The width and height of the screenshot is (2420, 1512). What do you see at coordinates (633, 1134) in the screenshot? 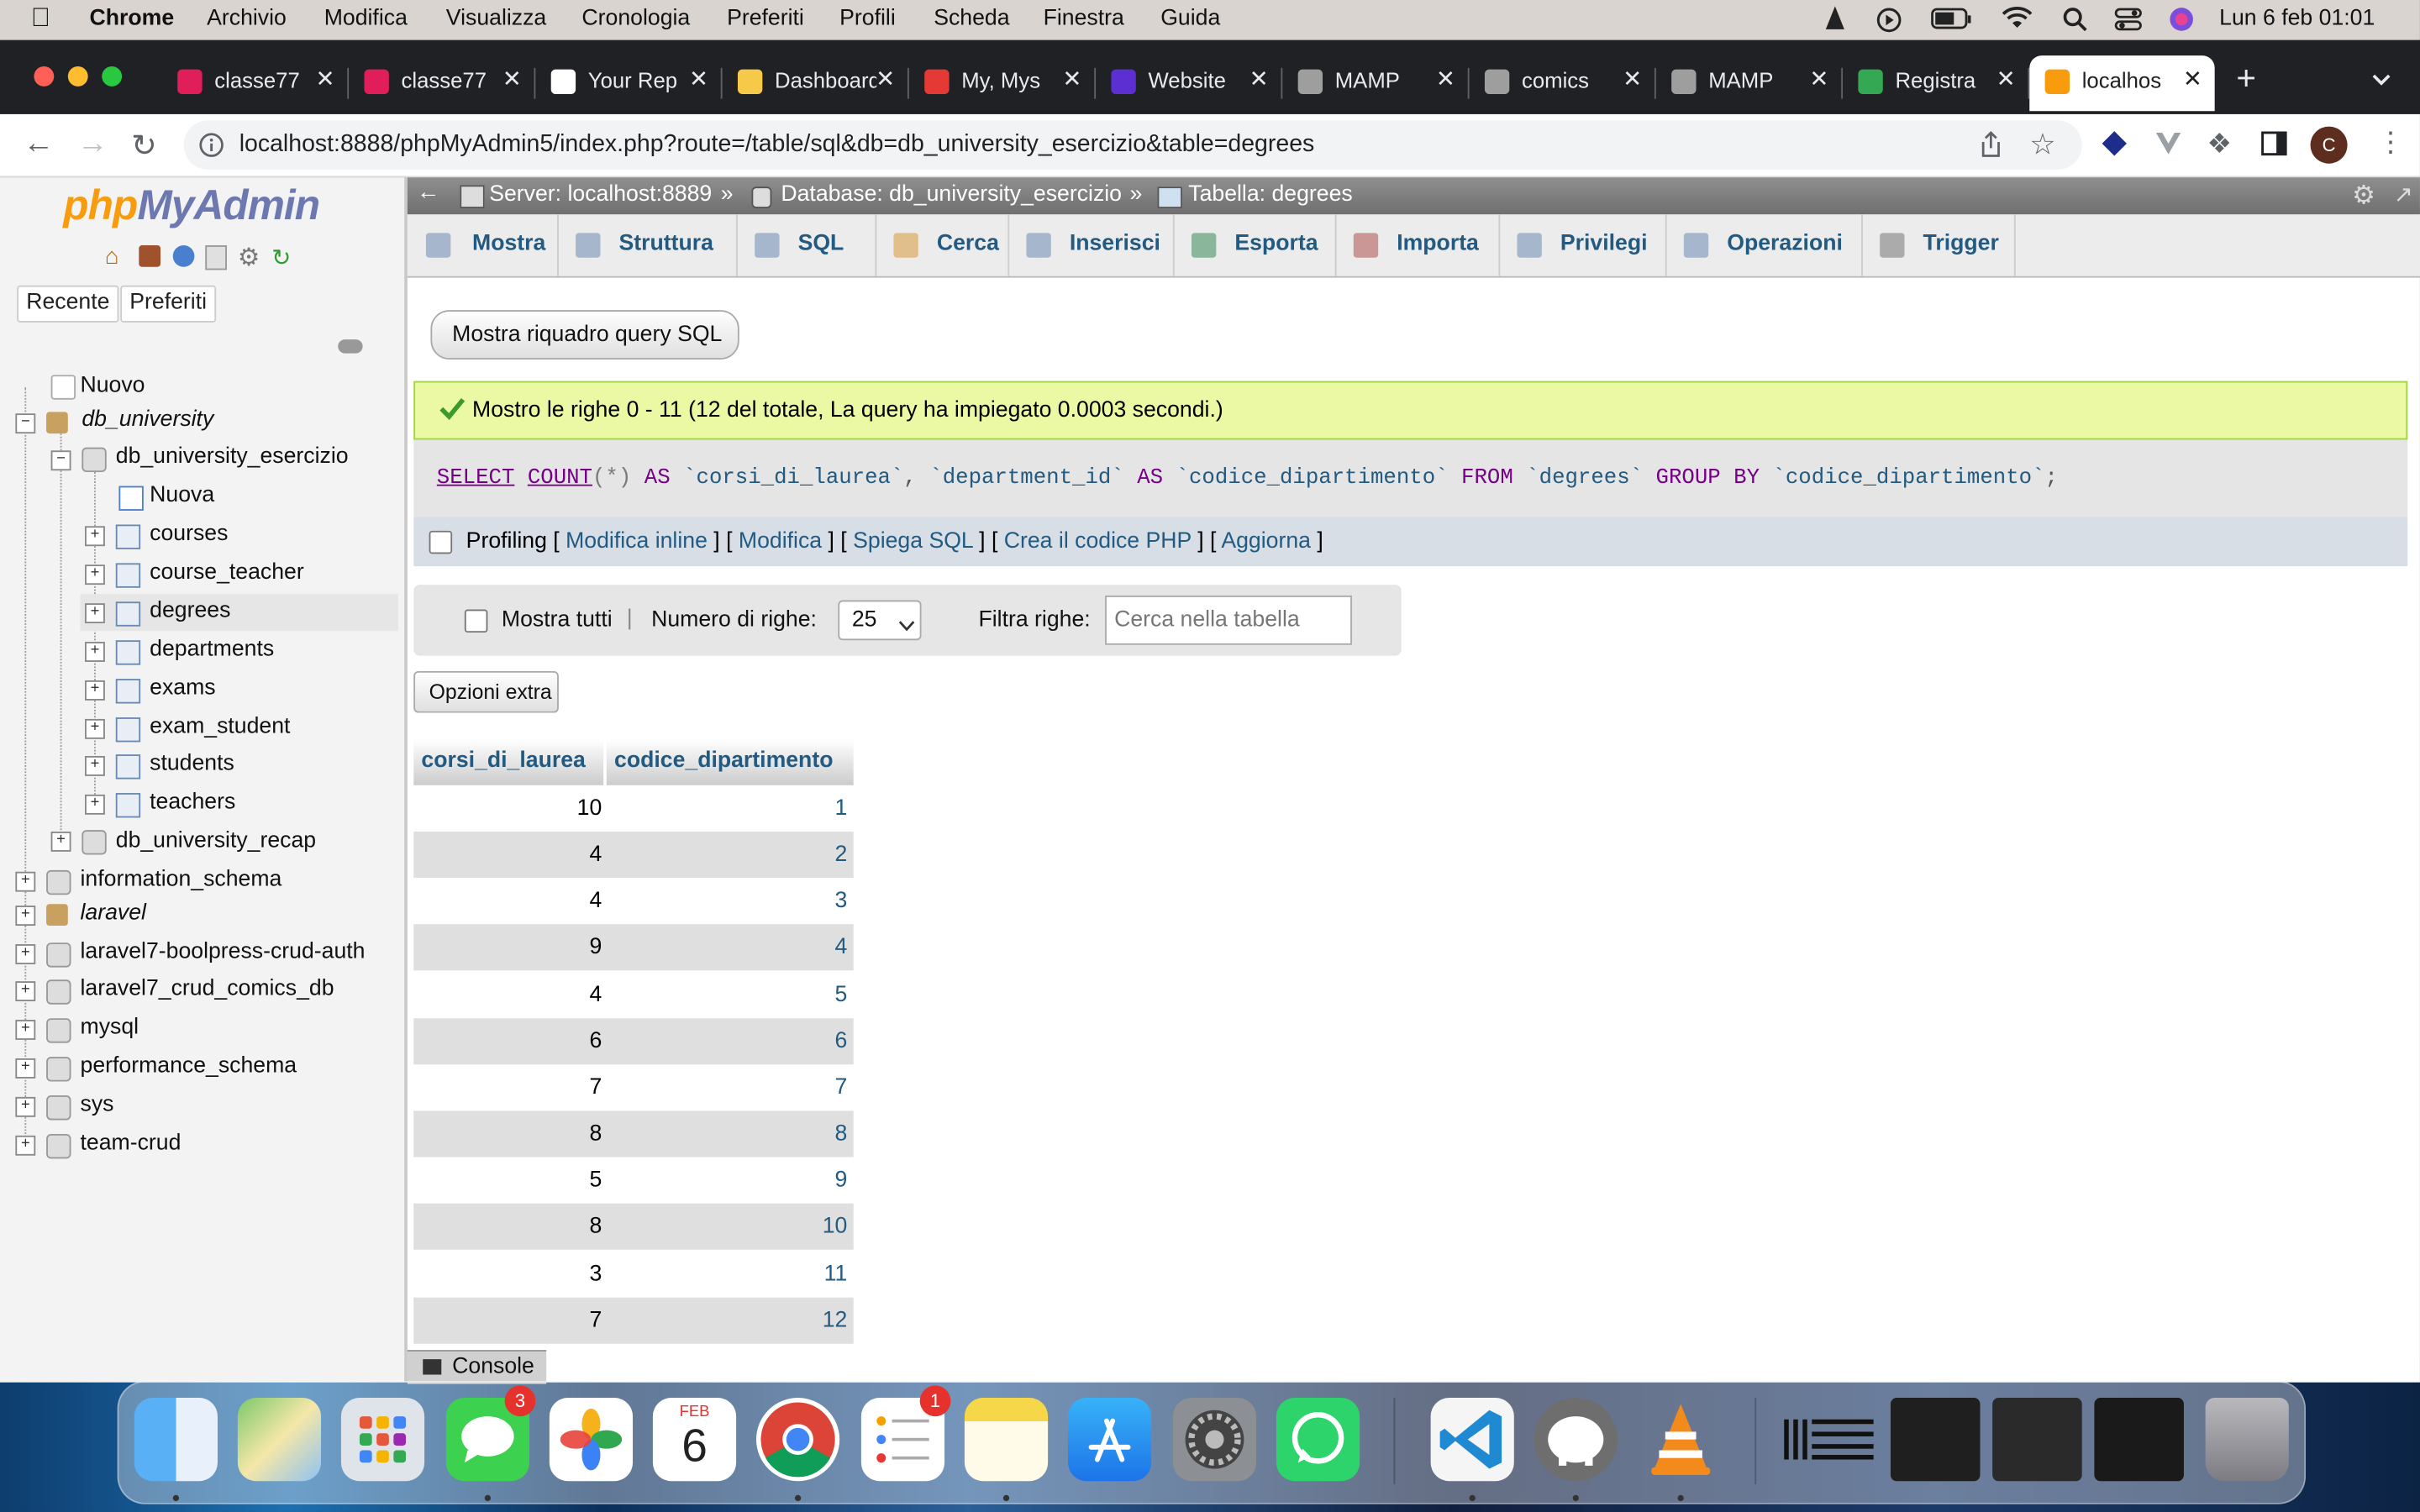
I see `table-row: 88` at bounding box center [633, 1134].